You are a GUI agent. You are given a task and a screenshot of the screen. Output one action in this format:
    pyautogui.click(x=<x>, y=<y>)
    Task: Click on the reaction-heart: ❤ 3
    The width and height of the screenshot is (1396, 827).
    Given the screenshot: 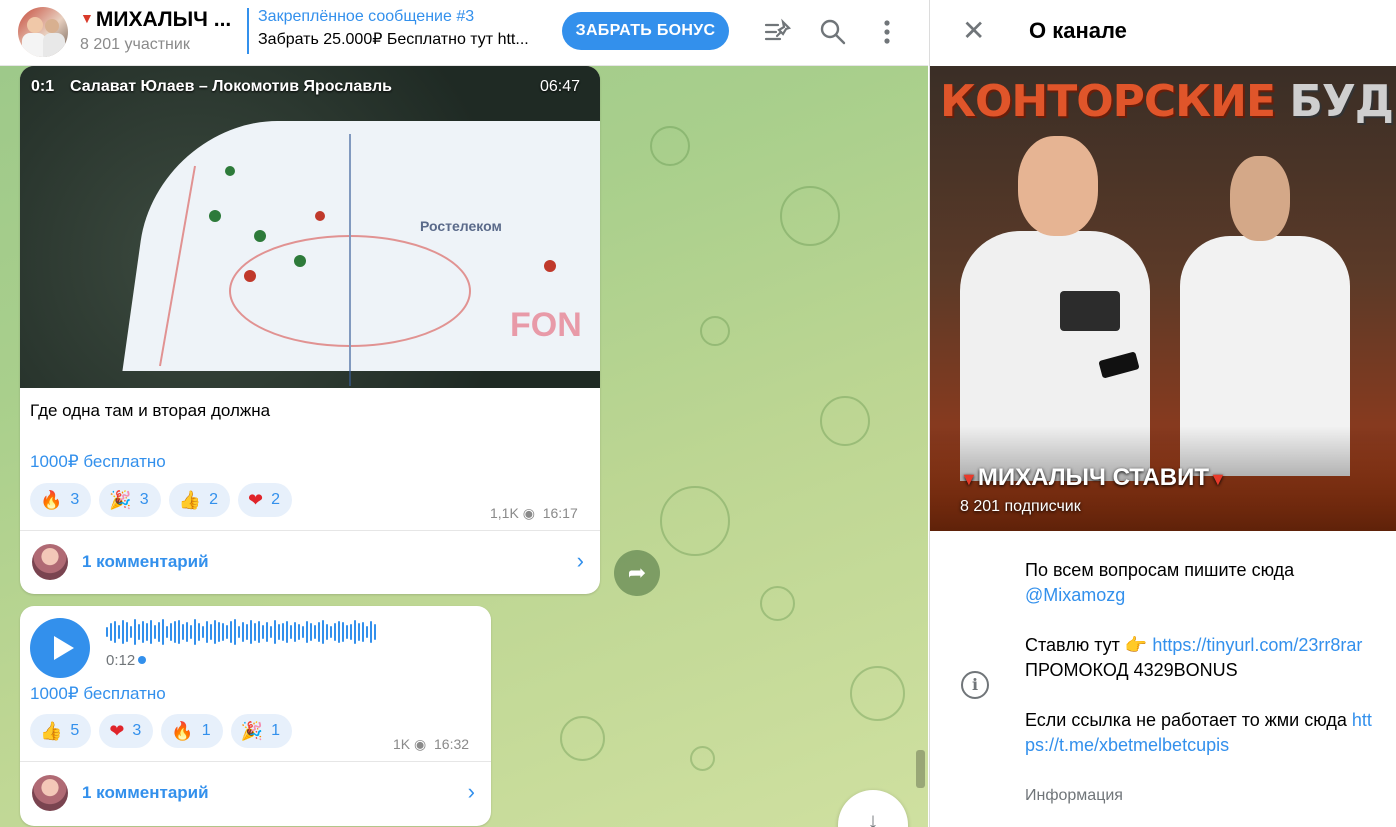 What is the action you would take?
    pyautogui.click(x=126, y=731)
    